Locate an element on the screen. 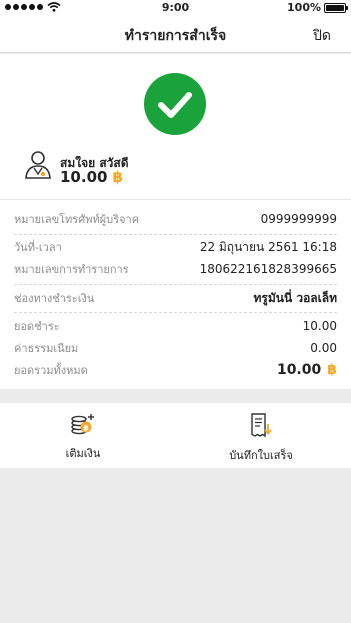 This screenshot has height=623, width=351. save-receipt-icon is located at coordinates (261, 425).